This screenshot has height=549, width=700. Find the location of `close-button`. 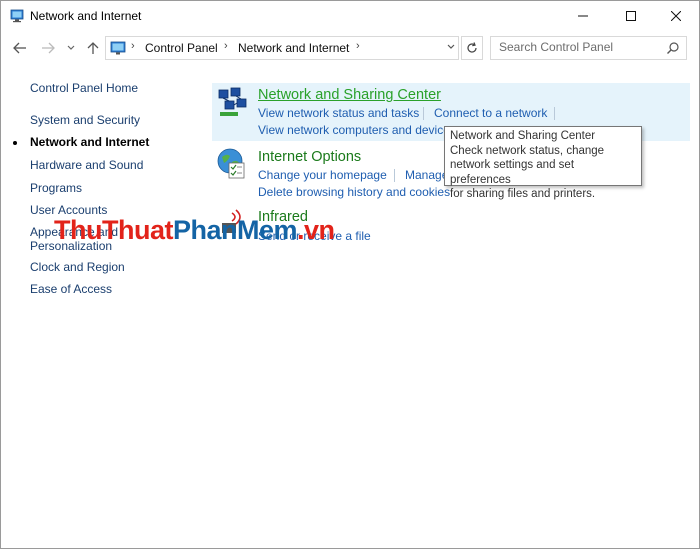

close-button is located at coordinates (676, 16).